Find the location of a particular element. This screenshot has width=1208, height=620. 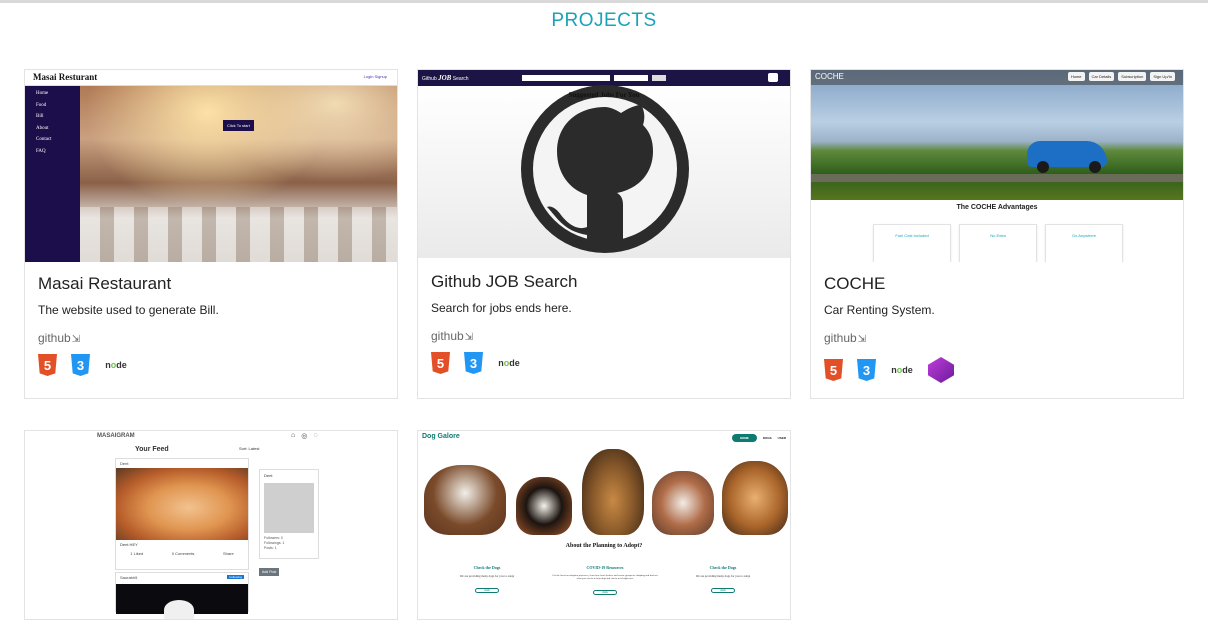

post-user: Saurabh5 is located at coordinates (129, 577).